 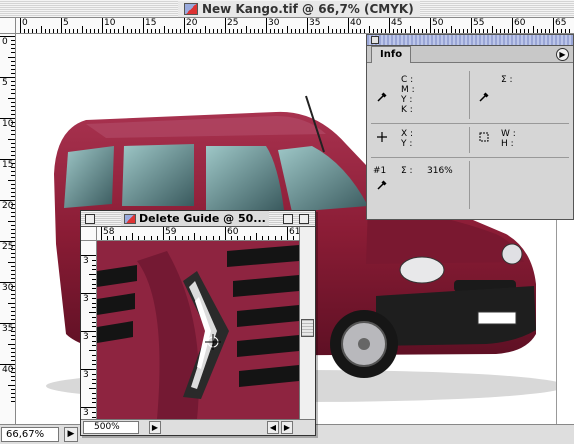 What do you see at coordinates (198, 330) in the screenshot?
I see `zoomed-canvas` at bounding box center [198, 330].